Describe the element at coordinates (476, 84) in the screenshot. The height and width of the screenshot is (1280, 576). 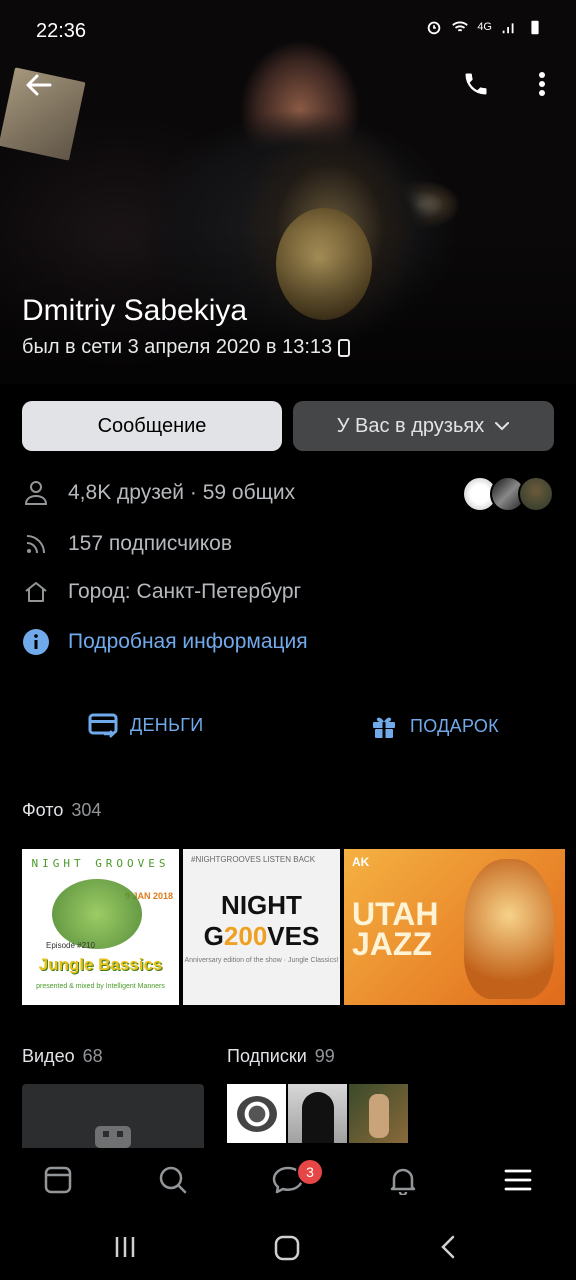
I see `phone-icon` at that location.